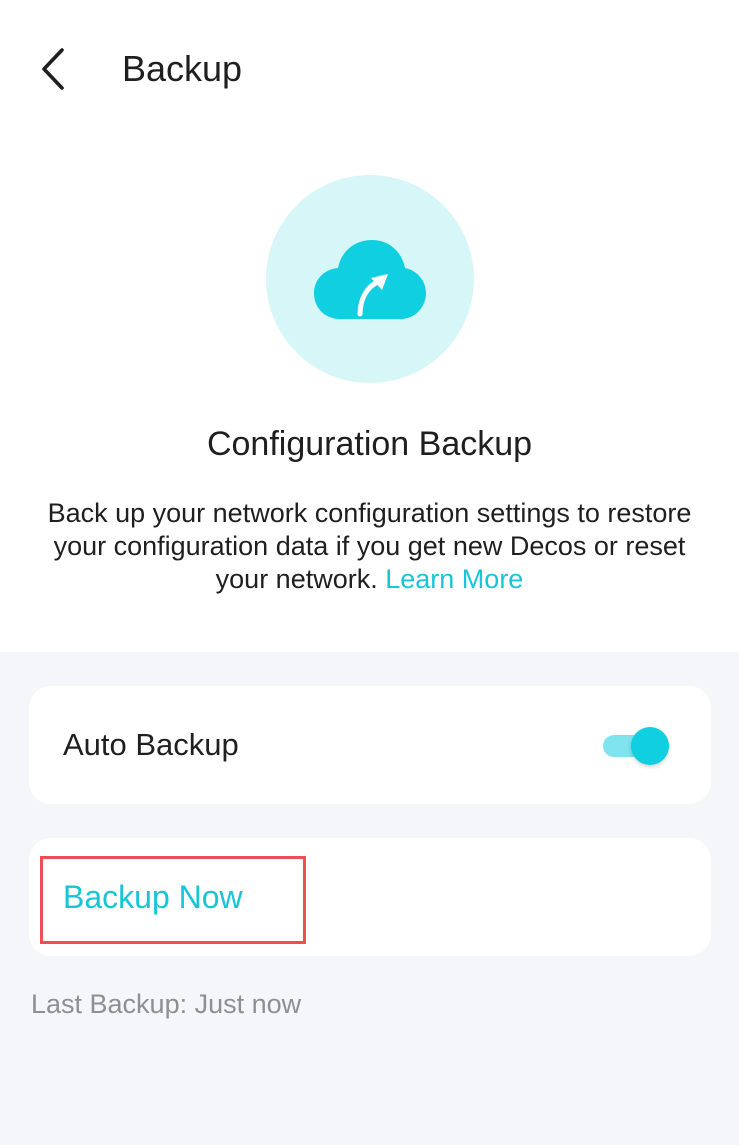 The width and height of the screenshot is (739, 1145). I want to click on toggle-knob, so click(650, 746).